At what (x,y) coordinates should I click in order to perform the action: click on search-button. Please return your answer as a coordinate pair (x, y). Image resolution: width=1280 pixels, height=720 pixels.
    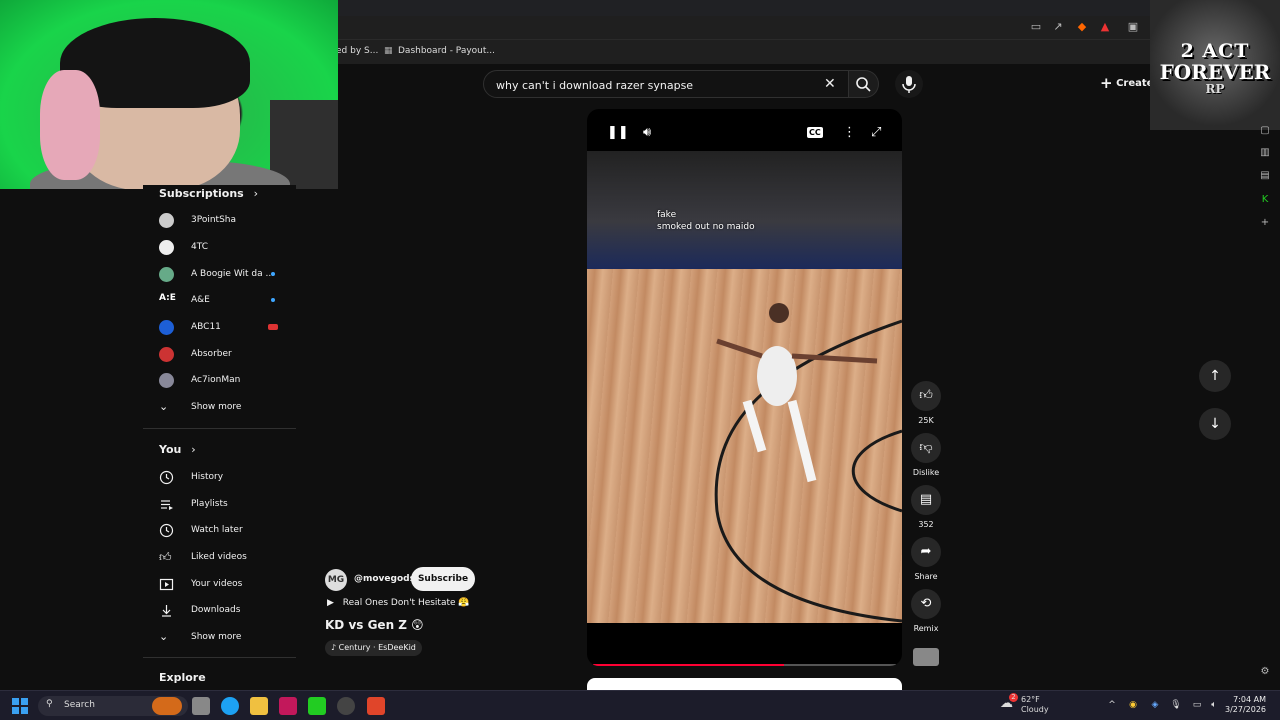
    Looking at the image, I should click on (864, 84).